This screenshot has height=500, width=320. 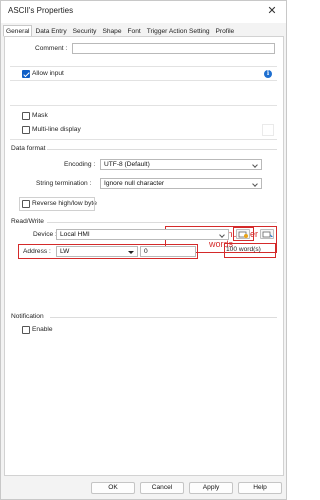 I want to click on address-type-select: LW, so click(x=97, y=251).